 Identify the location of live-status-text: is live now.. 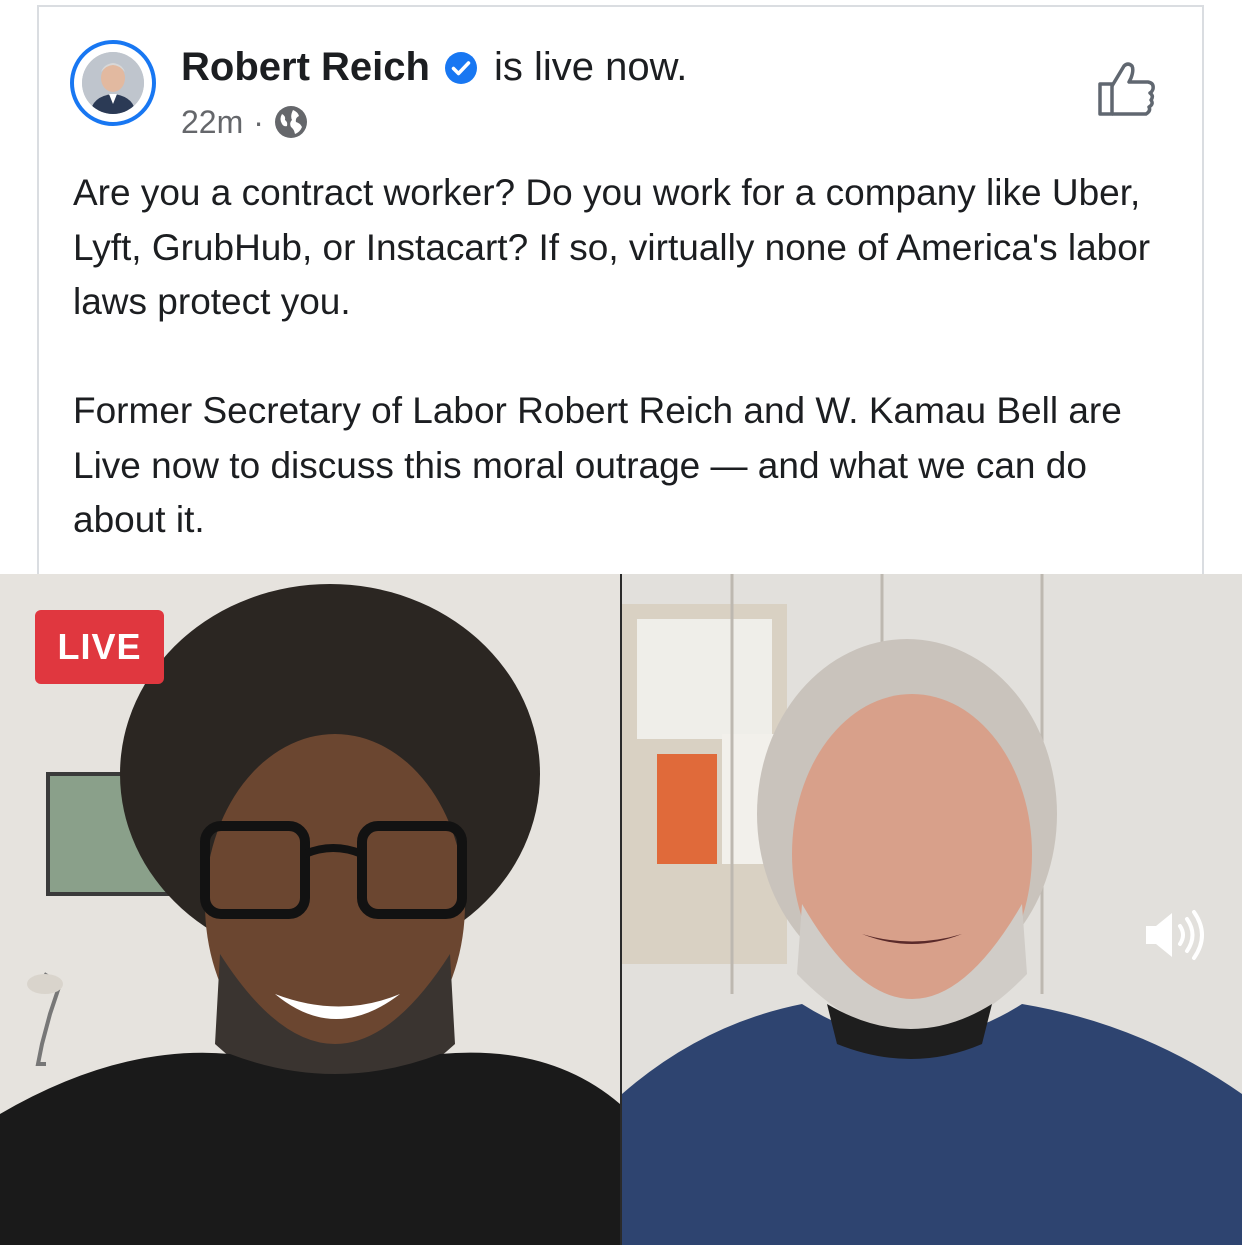
(590, 66).